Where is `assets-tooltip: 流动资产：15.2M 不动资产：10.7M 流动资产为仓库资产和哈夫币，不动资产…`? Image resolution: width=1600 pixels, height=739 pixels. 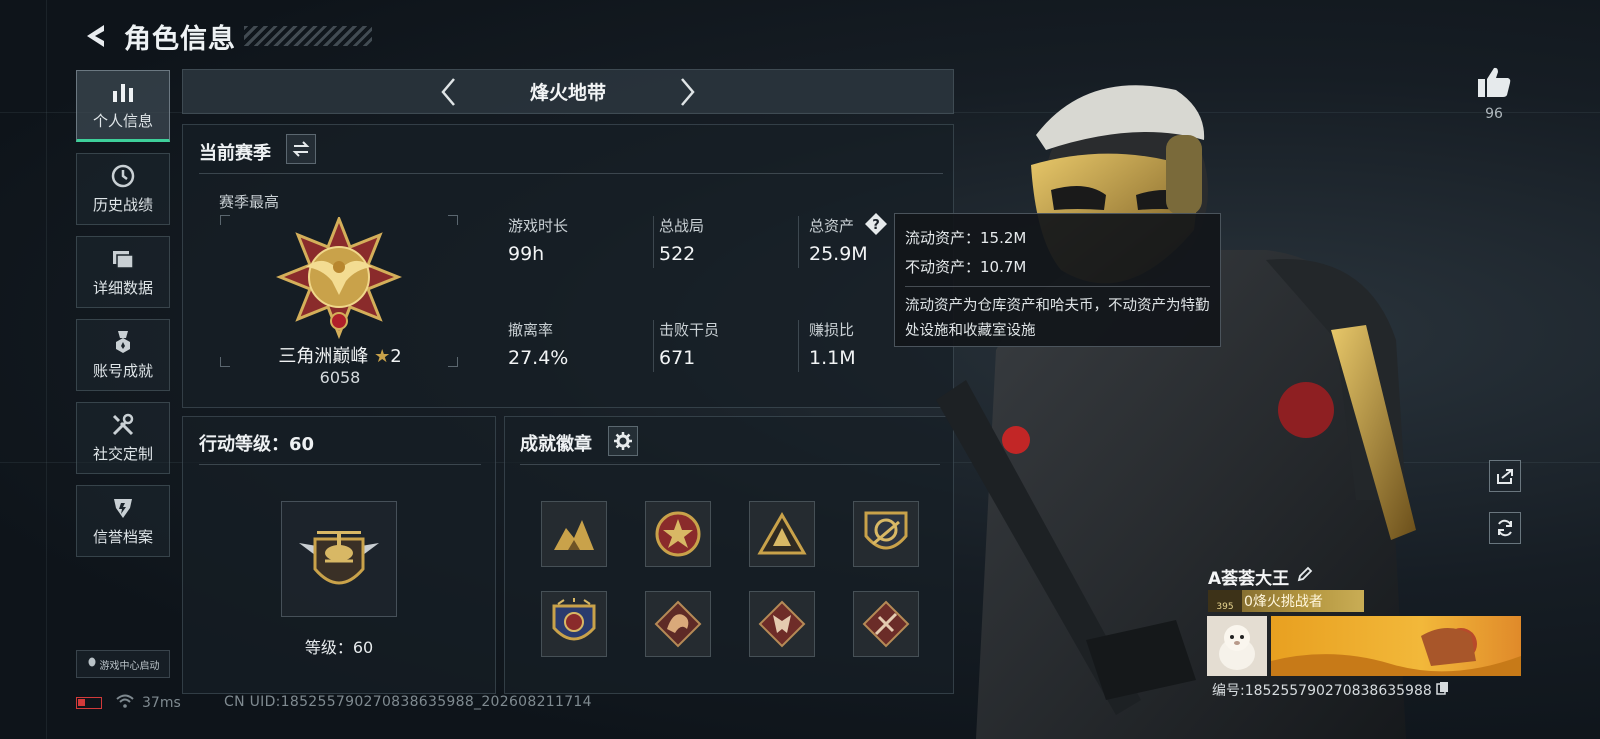 assets-tooltip: 流动资产：15.2M 不动资产：10.7M 流动资产为仓库资产和哈夫币，不动资产… is located at coordinates (1057, 280).